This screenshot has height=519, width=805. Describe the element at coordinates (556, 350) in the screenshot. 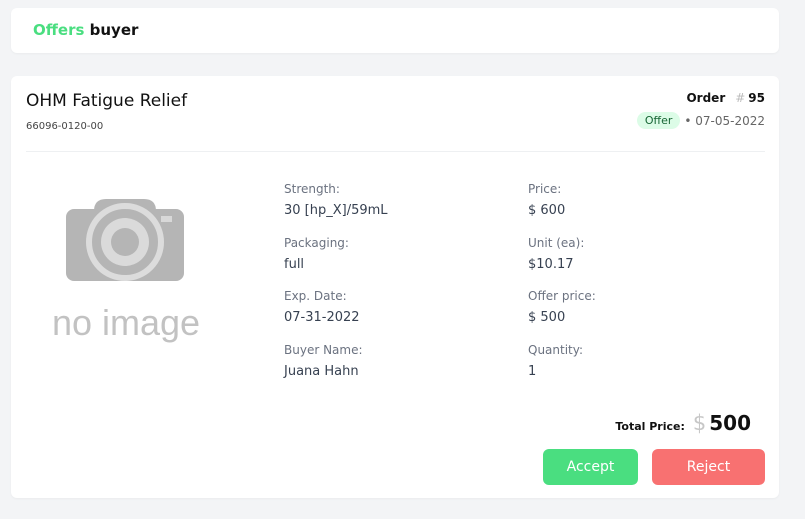

I see `quantity-label: Quantity:` at that location.